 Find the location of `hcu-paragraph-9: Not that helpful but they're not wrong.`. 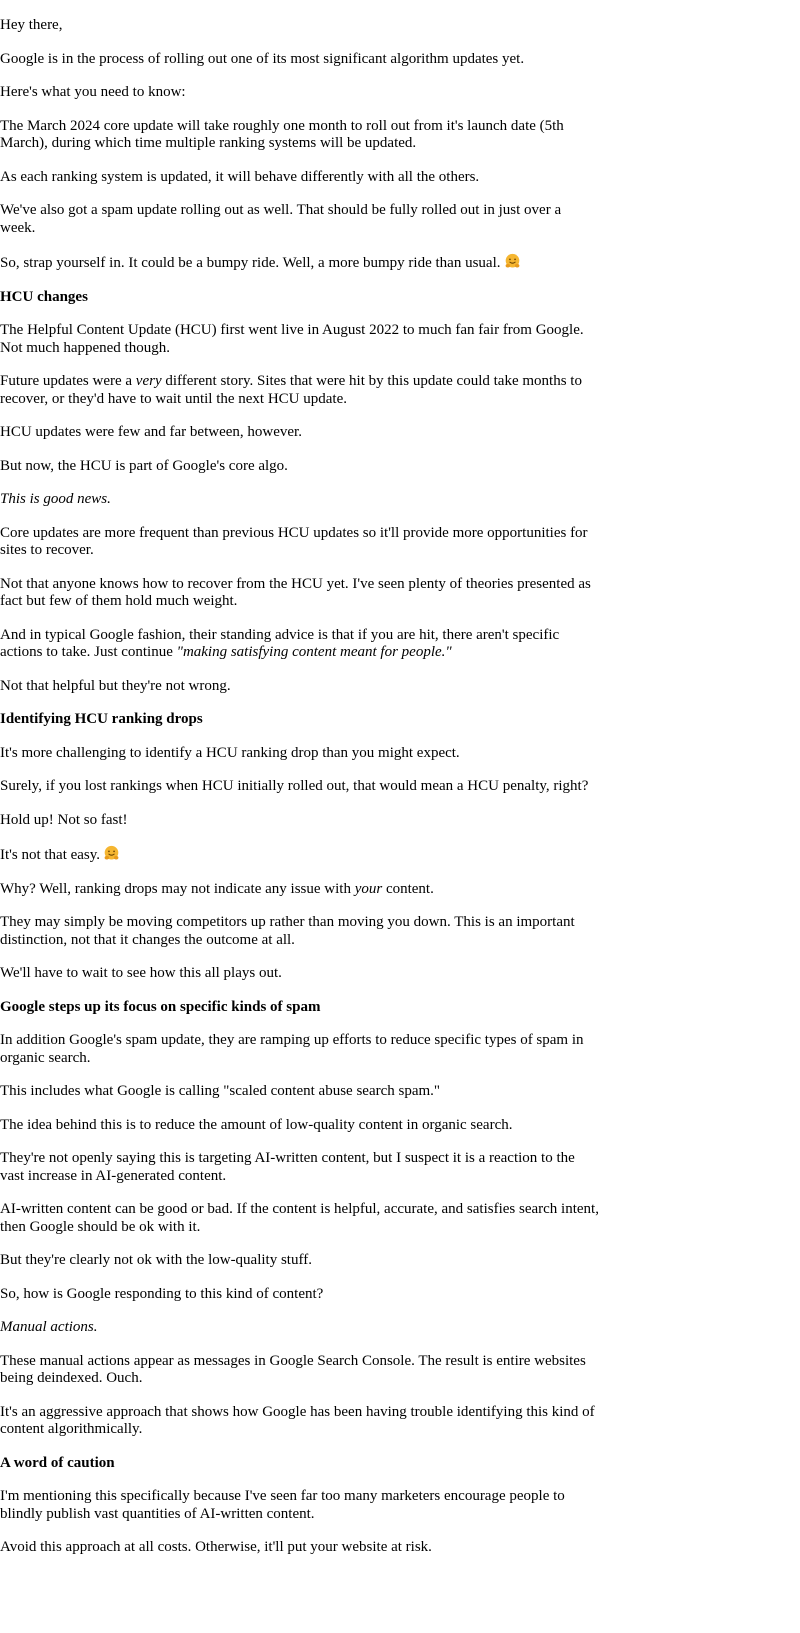

hcu-paragraph-9: Not that helpful but they're not wrong. is located at coordinates (115, 685).